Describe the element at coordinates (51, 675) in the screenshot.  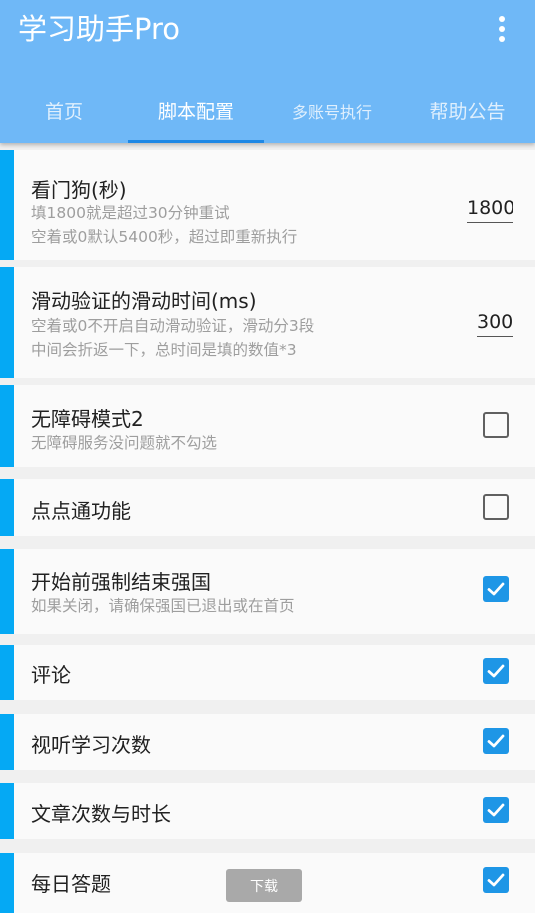
I see `setting-title: 评论` at that location.